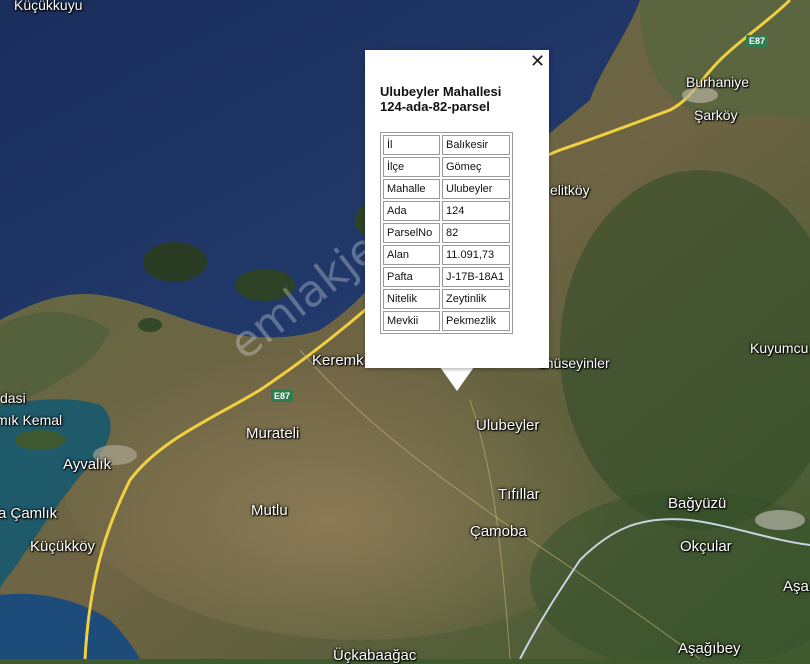 The height and width of the screenshot is (664, 810). Describe the element at coordinates (709, 648) in the screenshot. I see `place-label-asagibey: Aşağıbey` at that location.